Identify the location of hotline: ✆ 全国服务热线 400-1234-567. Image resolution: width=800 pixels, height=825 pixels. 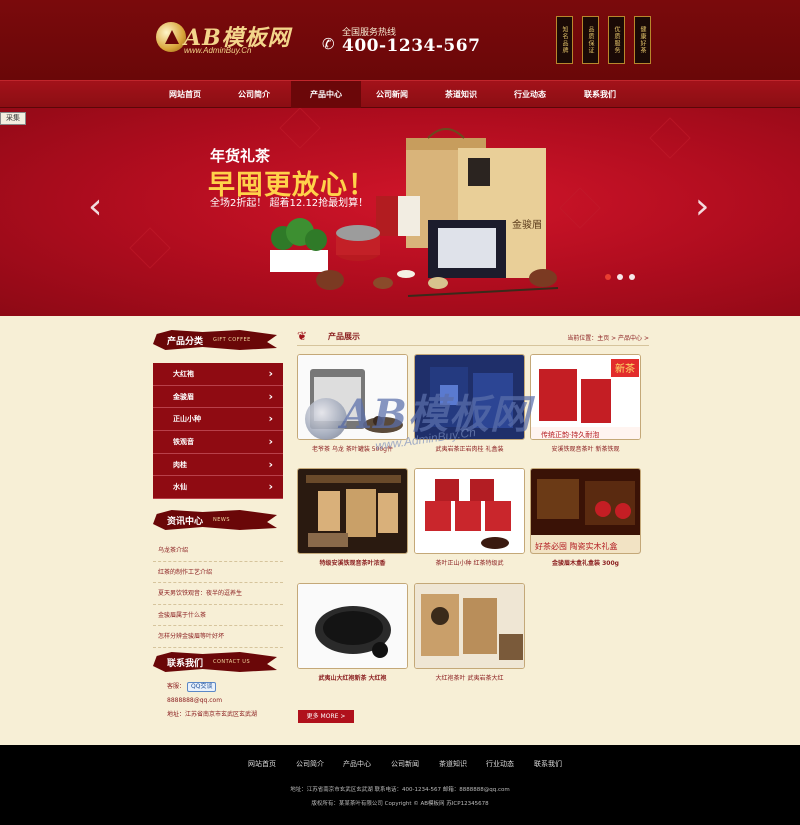
(401, 42).